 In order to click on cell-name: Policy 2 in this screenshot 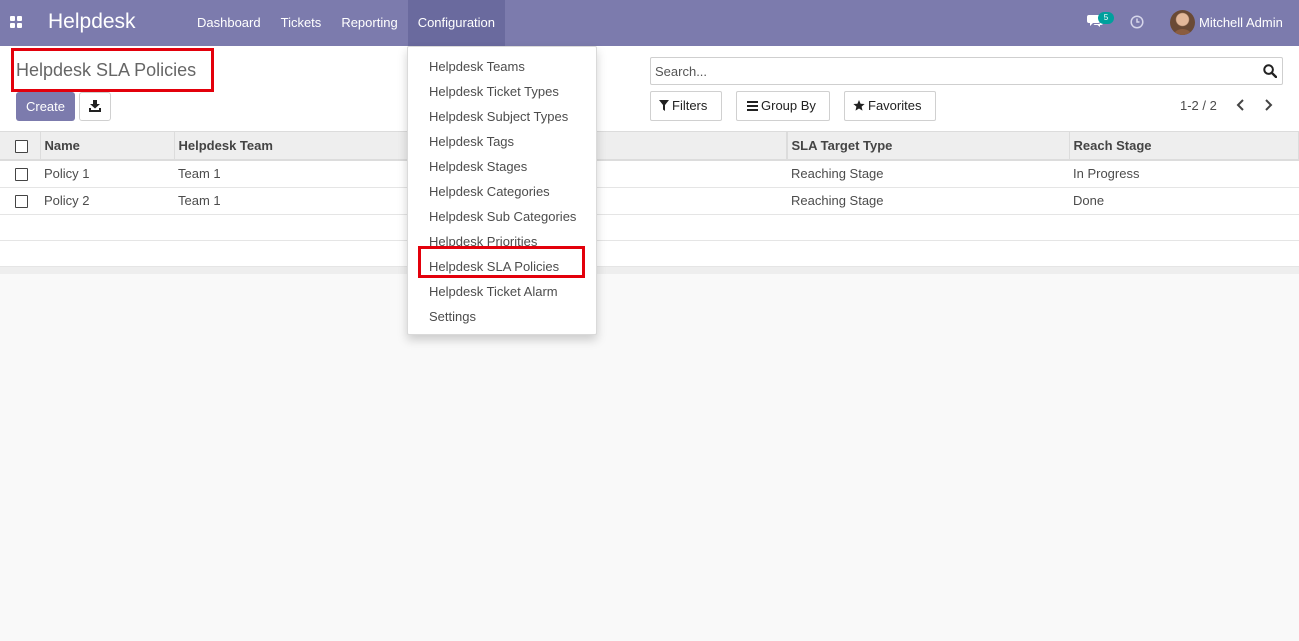, I will do `click(107, 201)`.